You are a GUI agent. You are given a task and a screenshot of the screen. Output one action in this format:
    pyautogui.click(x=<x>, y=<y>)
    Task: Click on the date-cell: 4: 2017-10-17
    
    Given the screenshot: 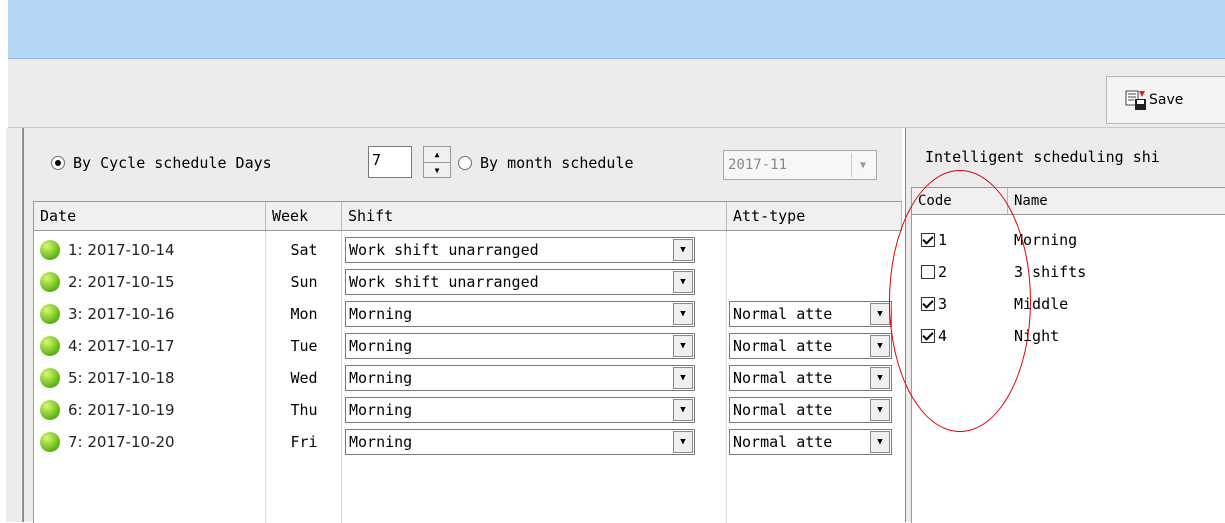 What is the action you would take?
    pyautogui.click(x=150, y=346)
    